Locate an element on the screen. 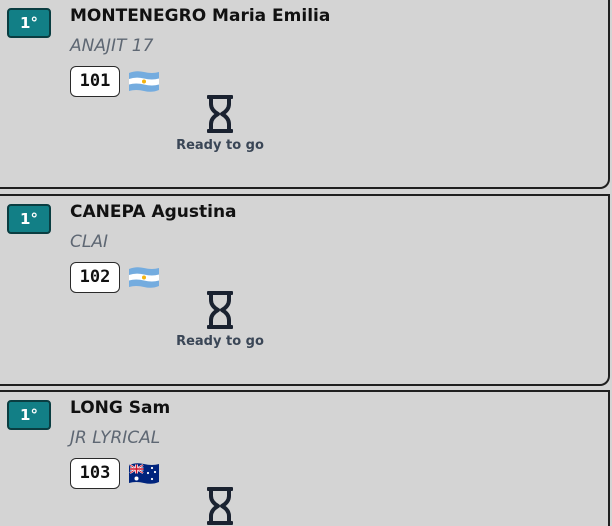 The image size is (612, 526). status-indicator is located at coordinates (220, 506).